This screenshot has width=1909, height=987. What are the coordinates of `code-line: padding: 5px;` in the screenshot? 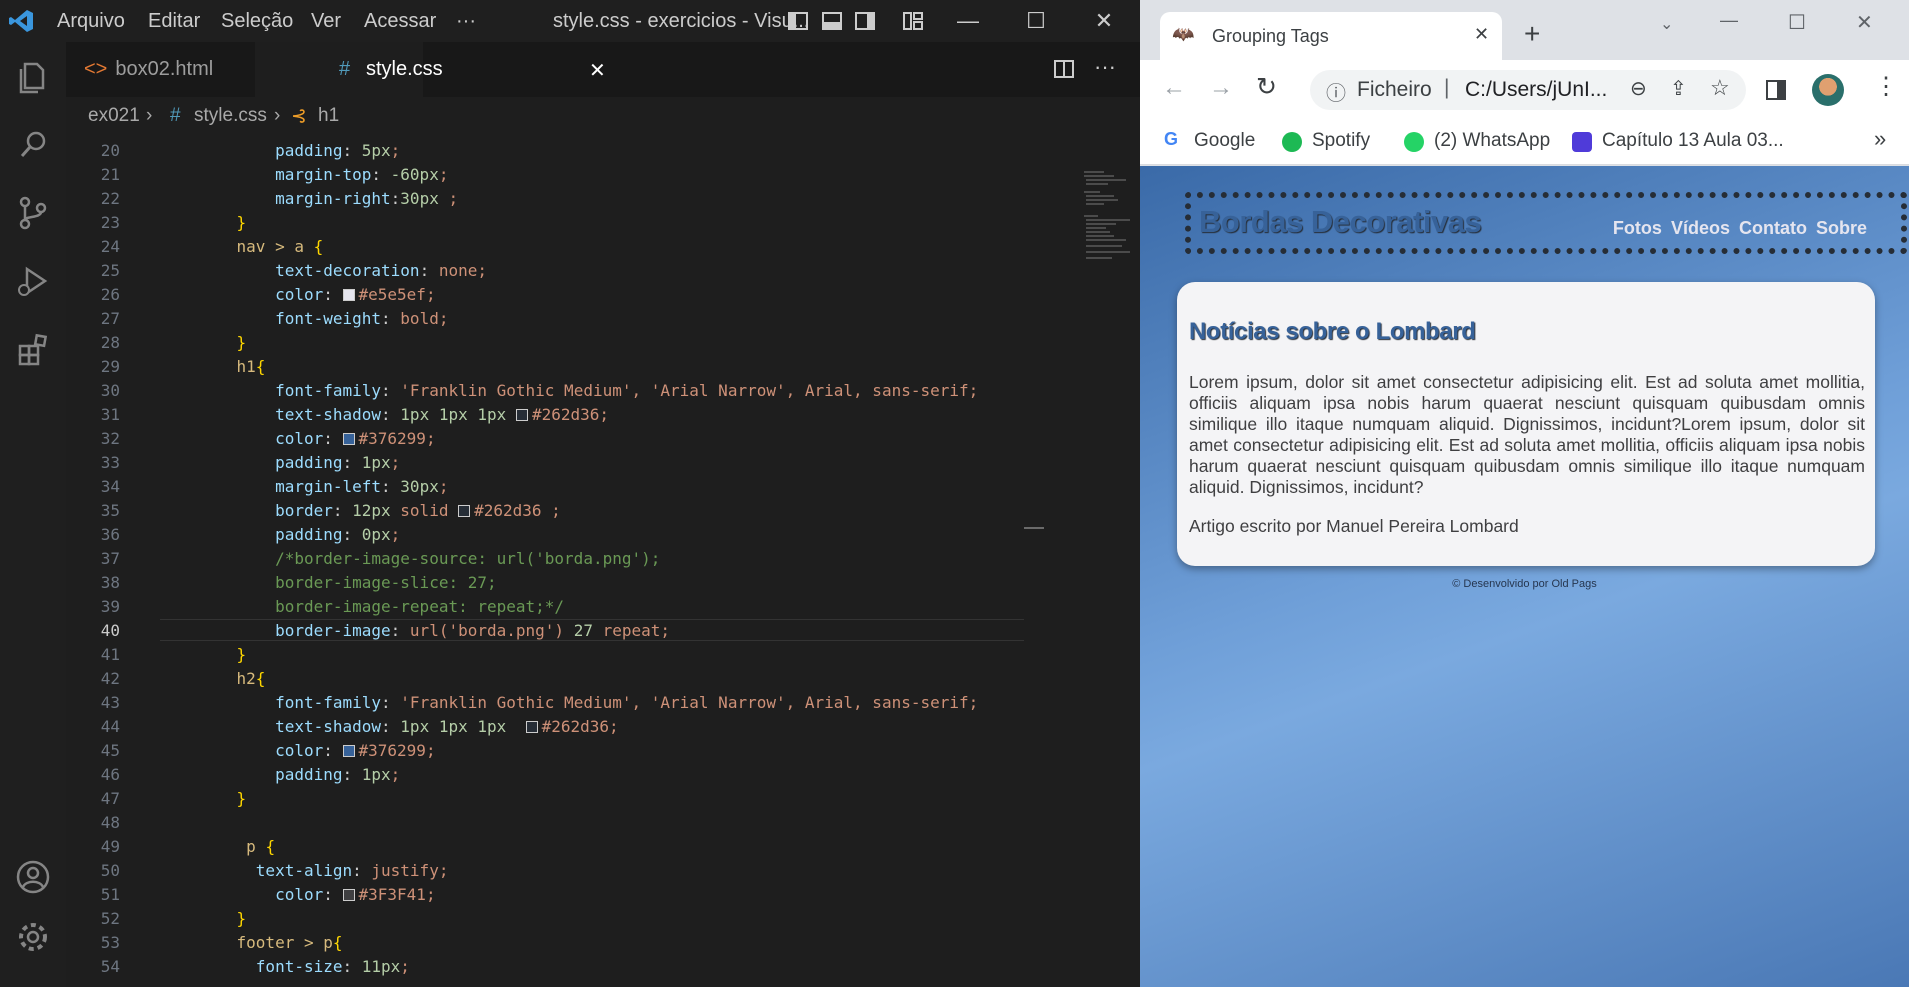 It's located at (299, 150).